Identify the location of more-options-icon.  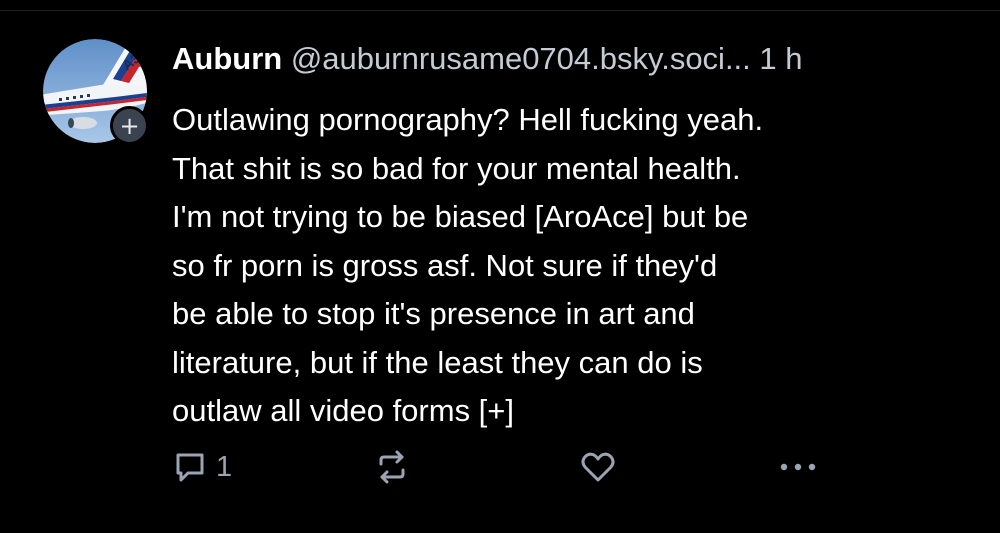
(798, 467).